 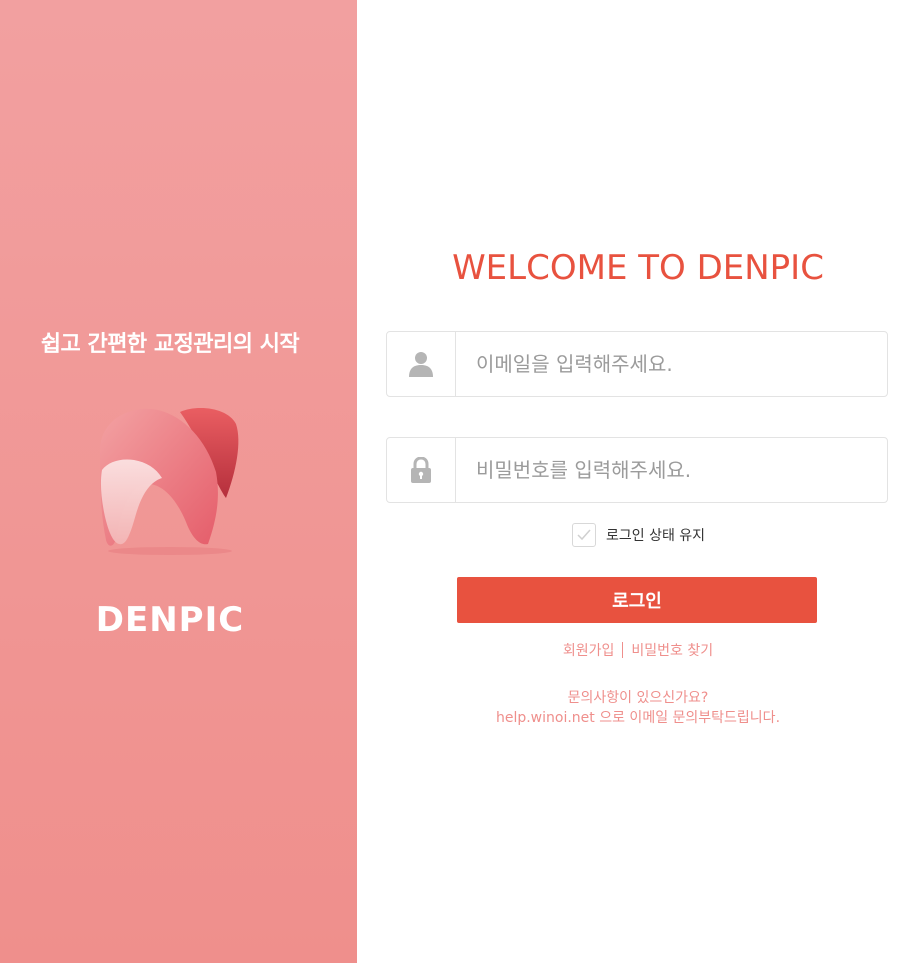 I want to click on keep-login-checkbox, so click(x=584, y=535).